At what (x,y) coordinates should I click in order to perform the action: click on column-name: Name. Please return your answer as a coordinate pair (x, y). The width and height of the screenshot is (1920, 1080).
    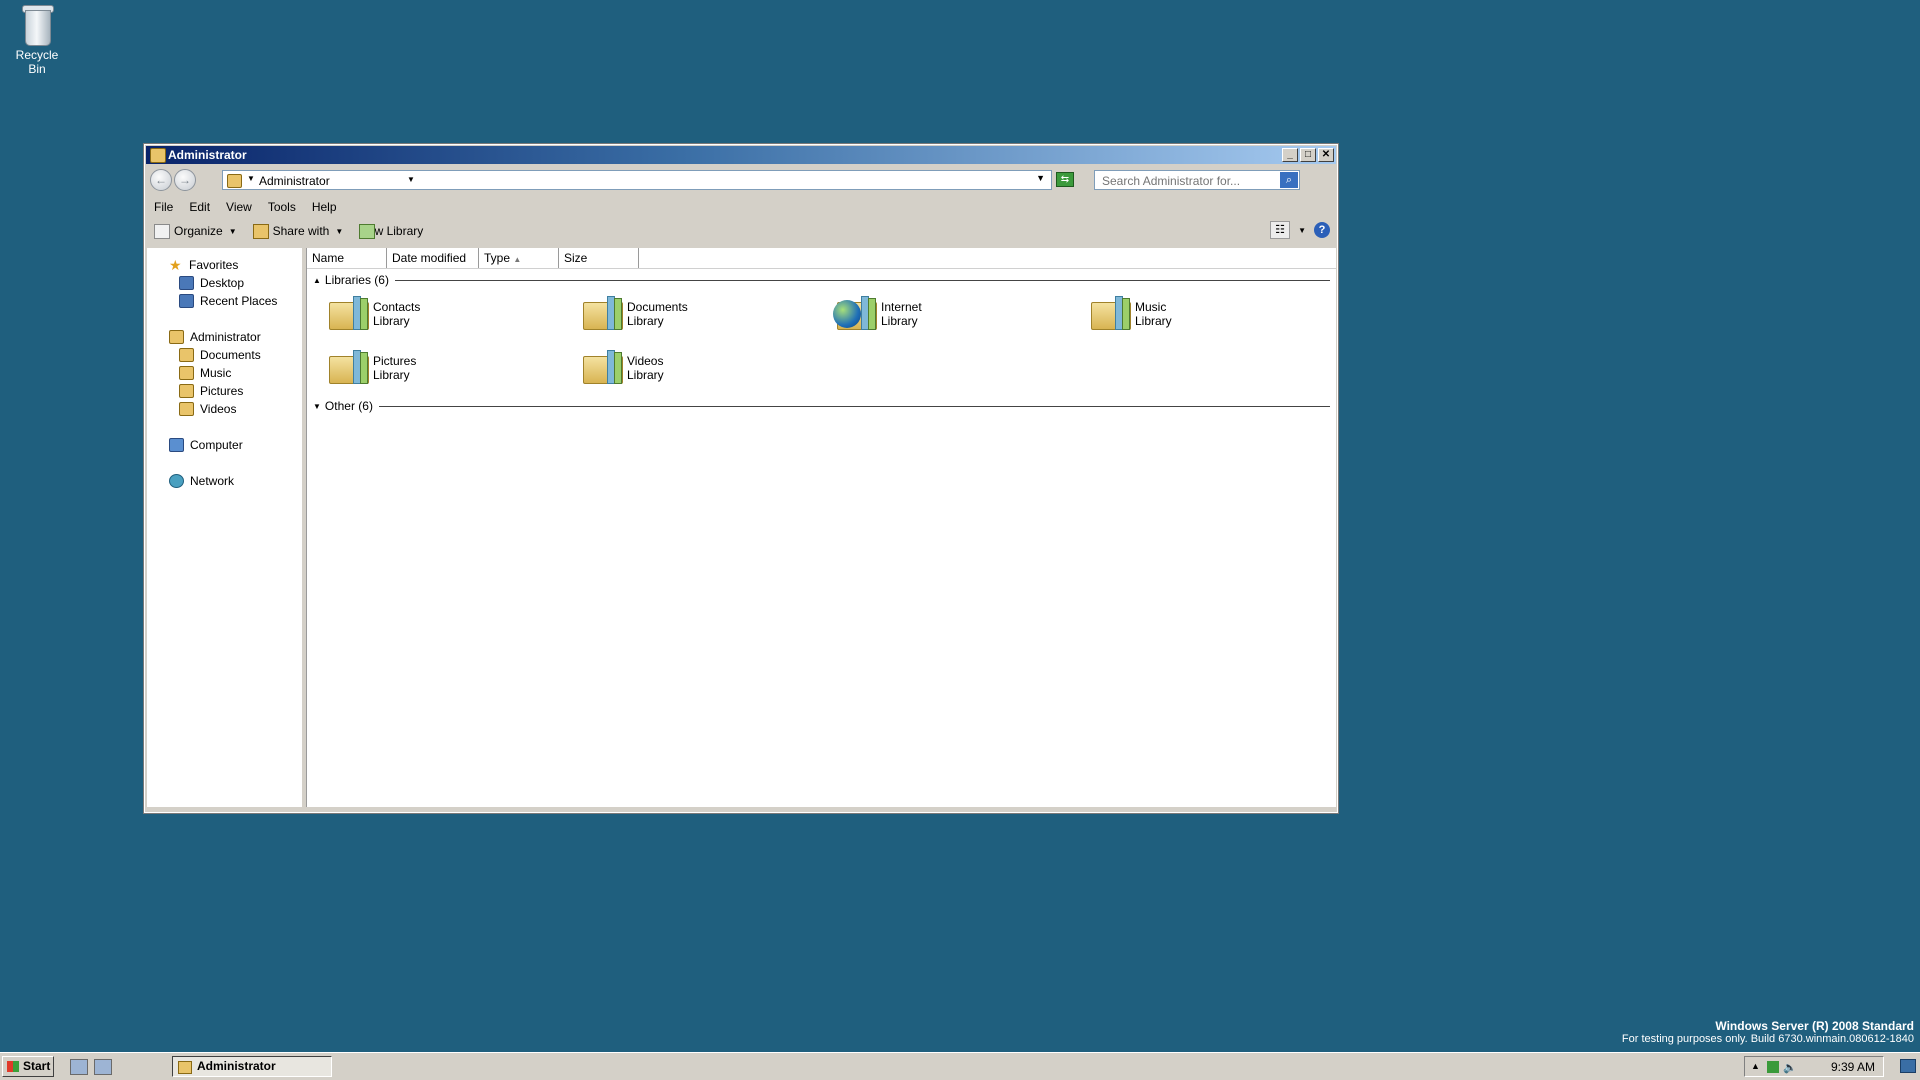
    Looking at the image, I should click on (347, 258).